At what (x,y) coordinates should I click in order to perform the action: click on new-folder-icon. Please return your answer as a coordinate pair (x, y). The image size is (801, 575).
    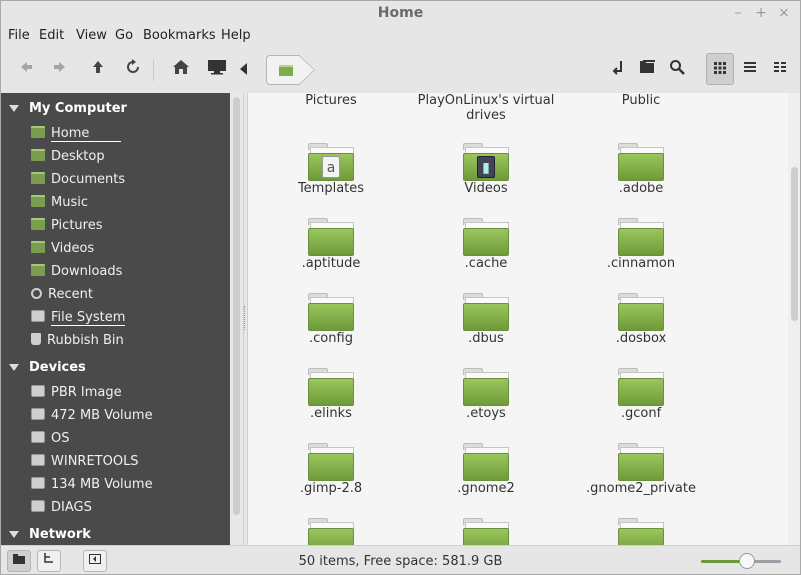
    Looking at the image, I should click on (648, 70).